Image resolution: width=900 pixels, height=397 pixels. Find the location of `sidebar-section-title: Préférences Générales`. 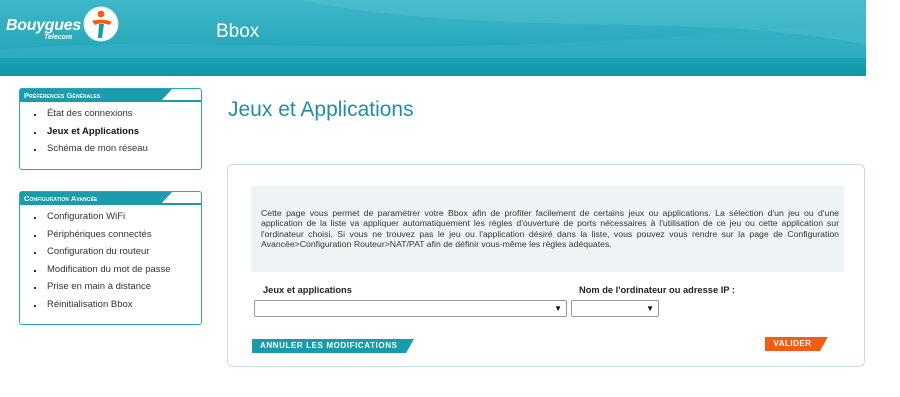

sidebar-section-title: Préférences Générales is located at coordinates (96, 95).